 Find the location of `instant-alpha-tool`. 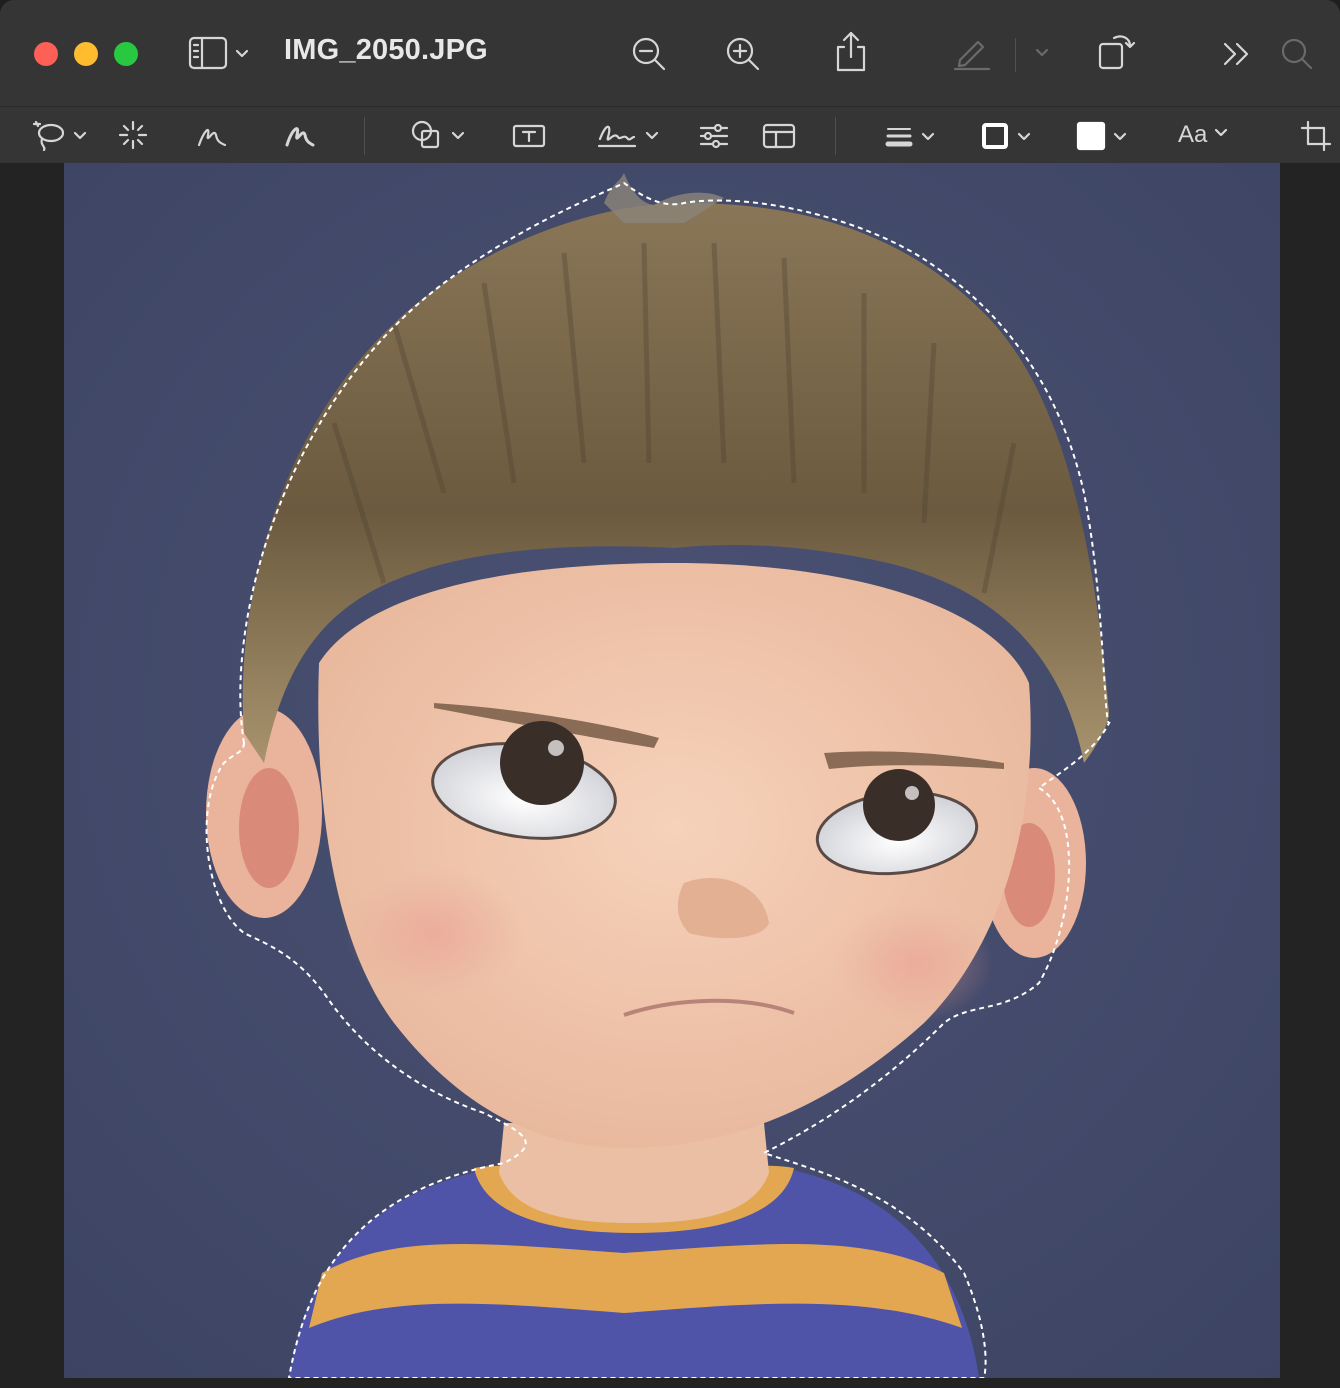

instant-alpha-tool is located at coordinates (133, 137).